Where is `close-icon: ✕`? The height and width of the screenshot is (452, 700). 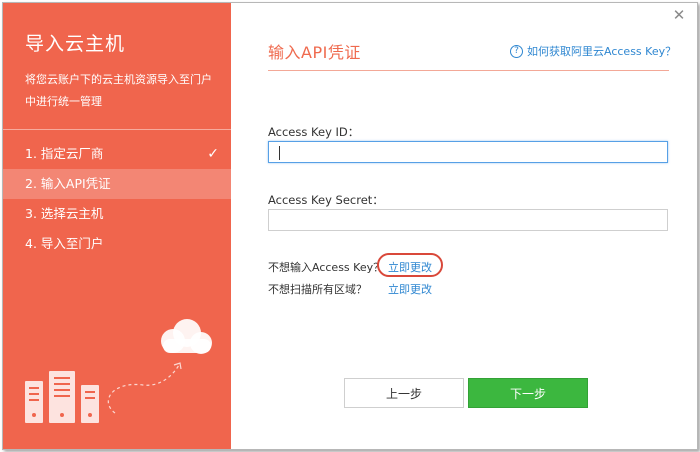
close-icon: ✕ is located at coordinates (679, 15).